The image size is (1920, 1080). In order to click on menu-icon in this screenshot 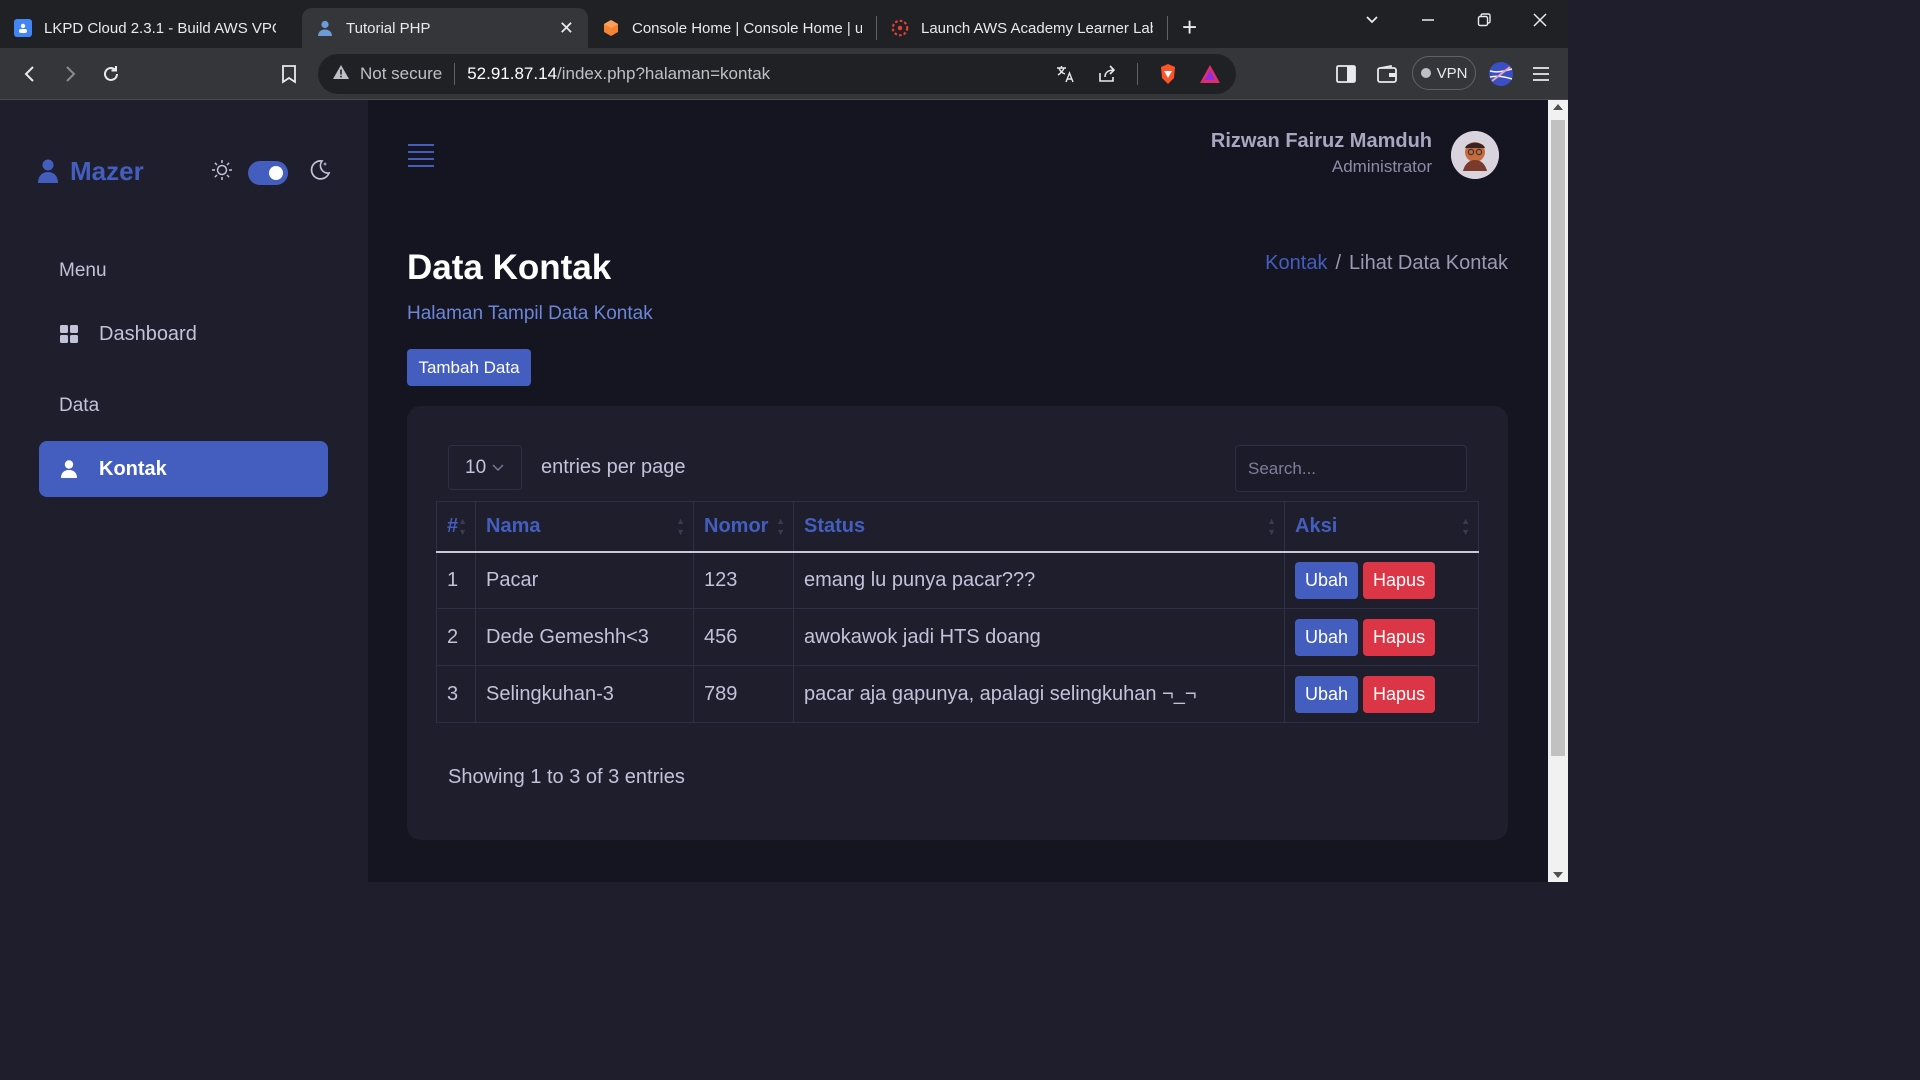, I will do `click(1541, 74)`.